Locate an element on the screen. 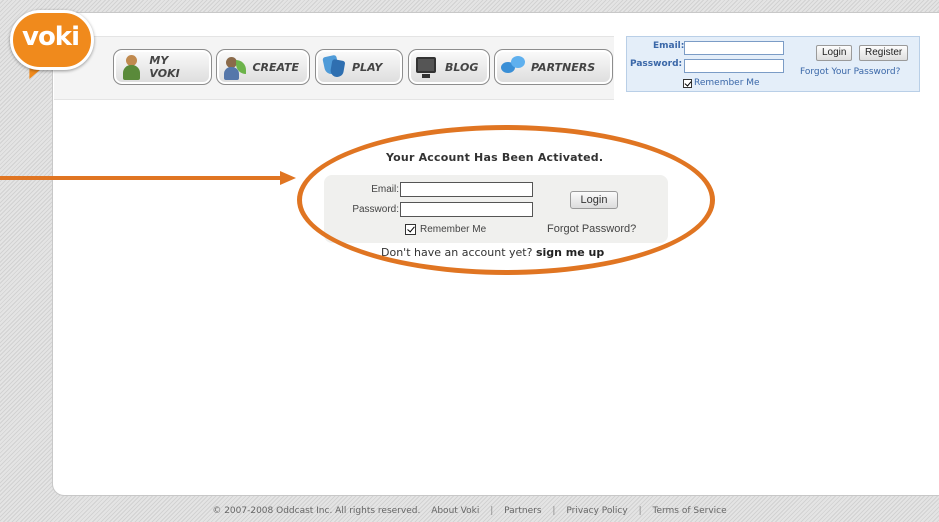  header-register-button: Register is located at coordinates (884, 53).